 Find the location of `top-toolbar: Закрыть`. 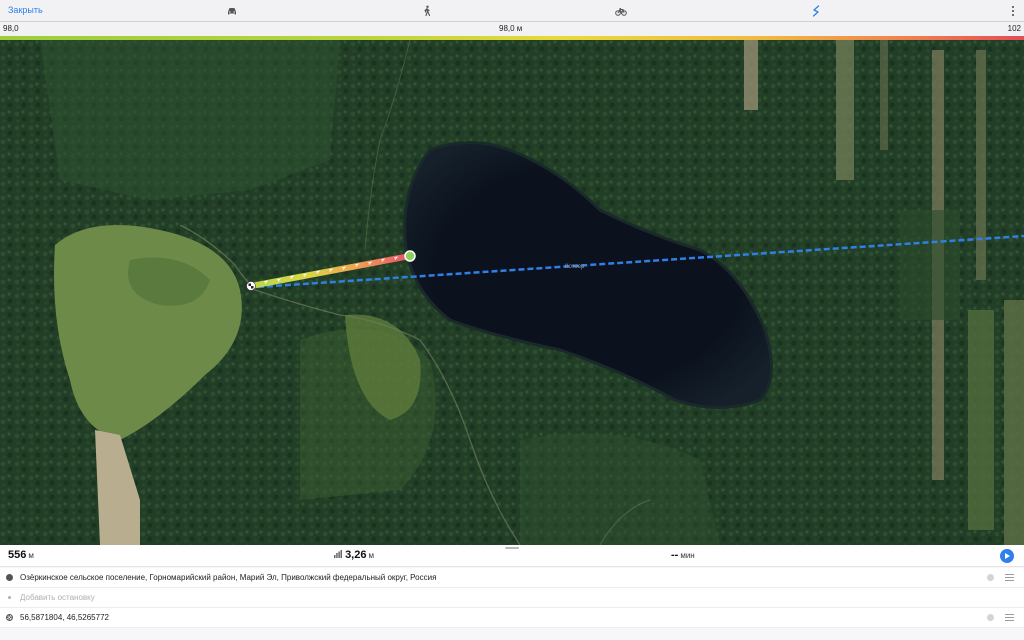

top-toolbar: Закрыть is located at coordinates (512, 11).